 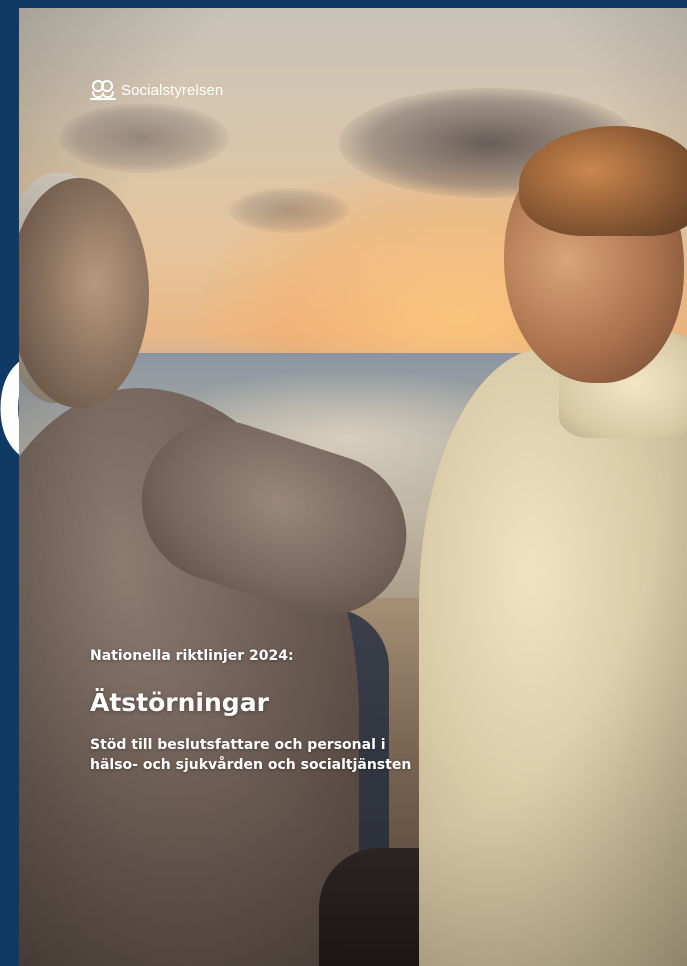 I want to click on subtitle-line: Stöd till beslutsfattare och personal i, so click(x=238, y=745).